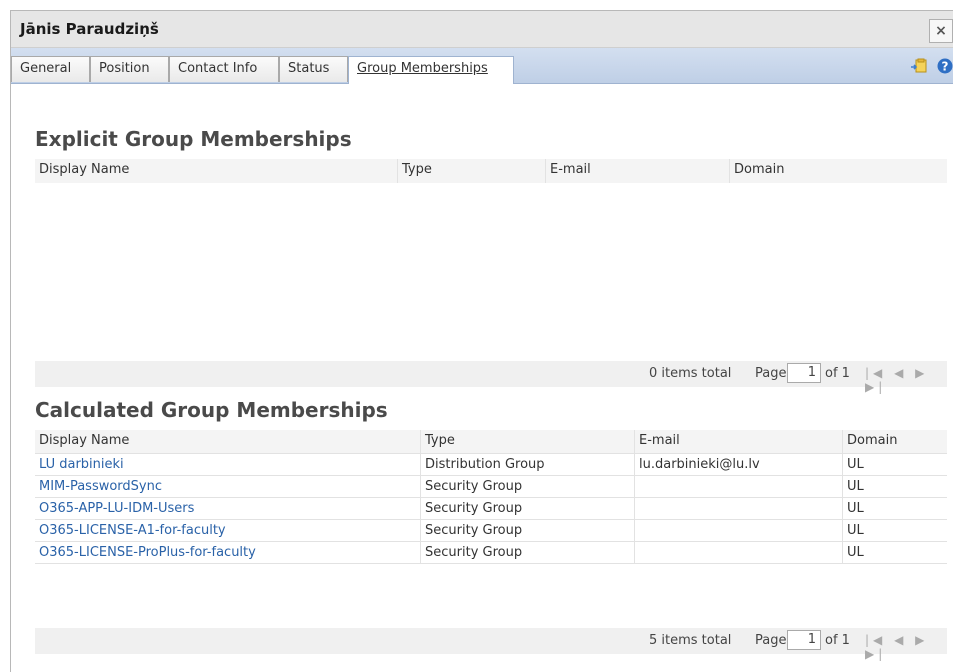  I want to click on calculated-section-title: Calculated Group Memberships, so click(211, 410).